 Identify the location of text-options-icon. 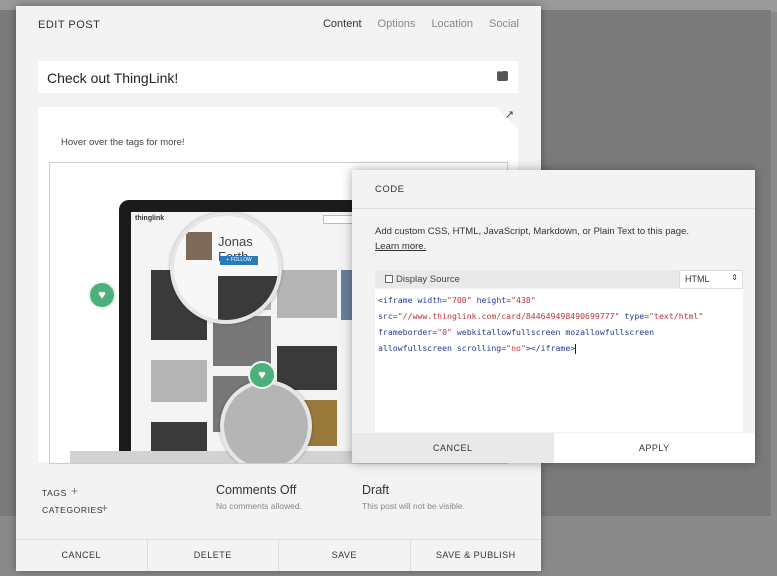
(502, 74).